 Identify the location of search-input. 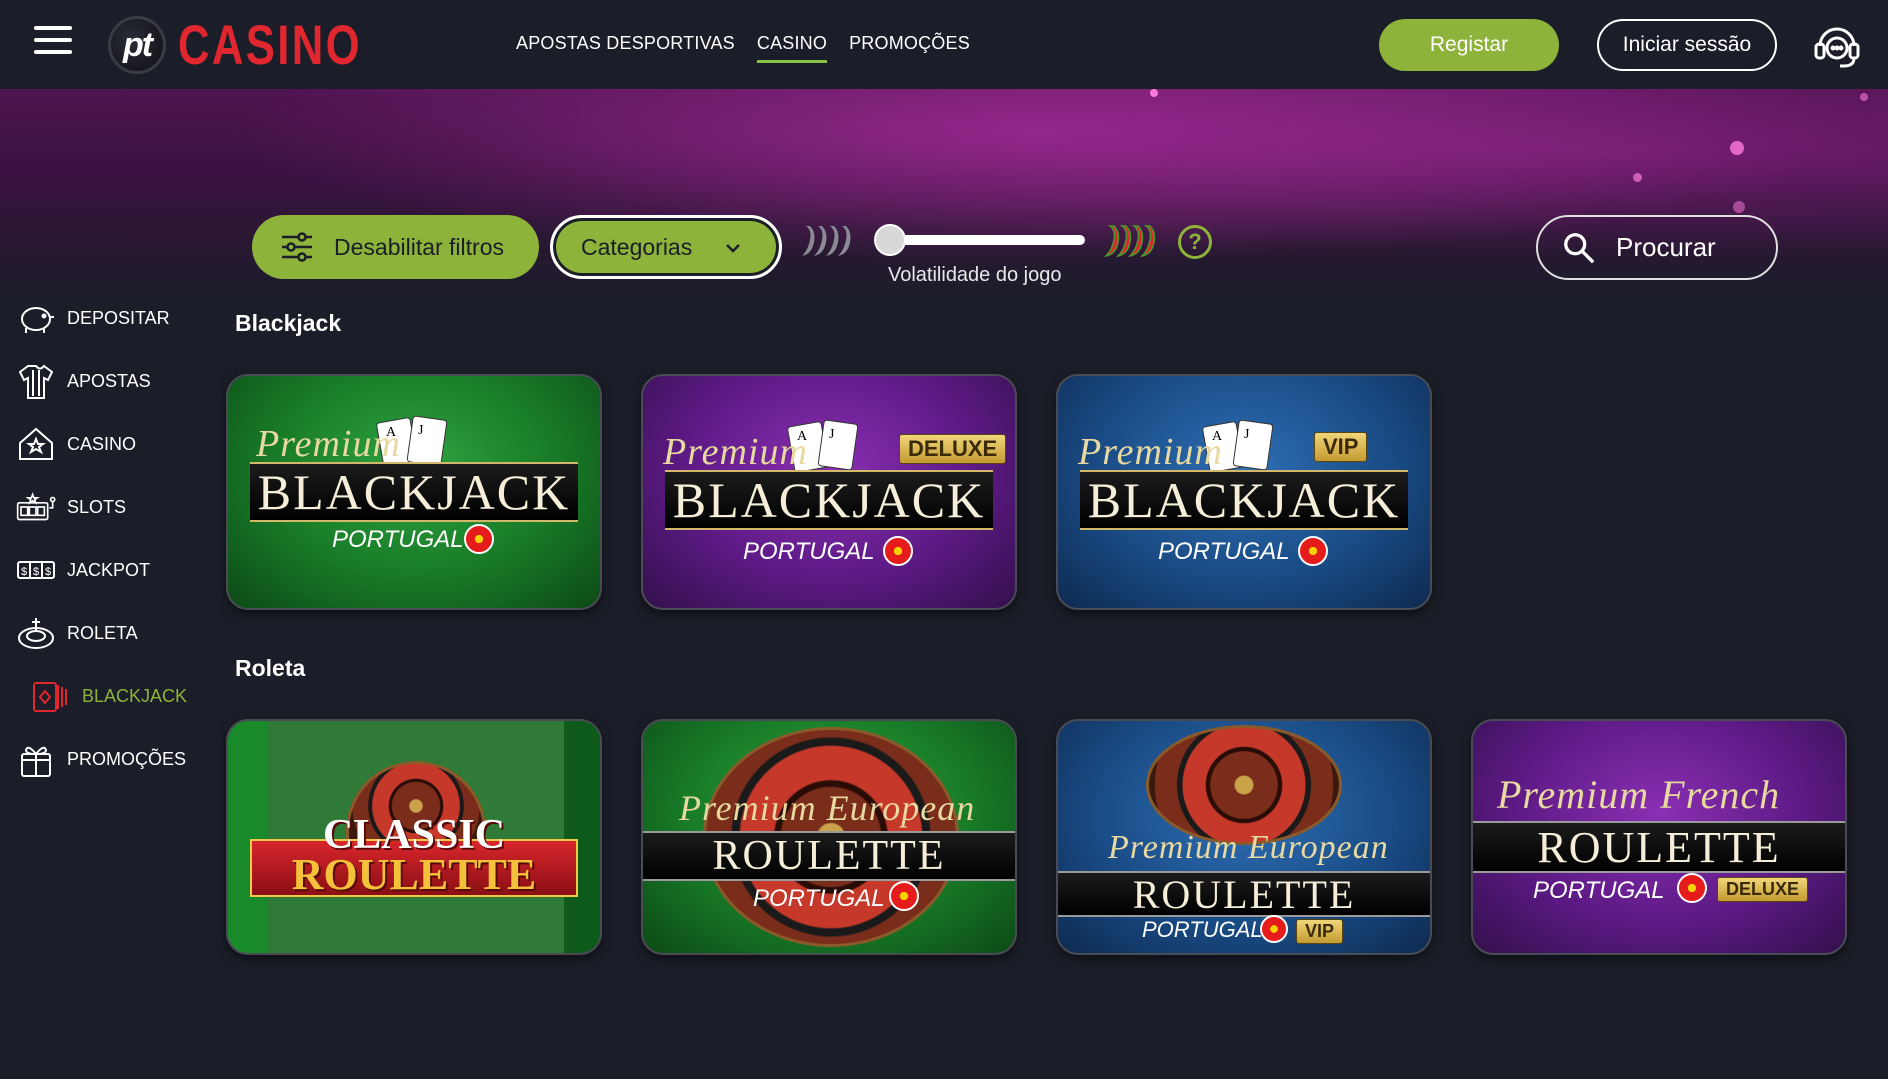
(1696, 247).